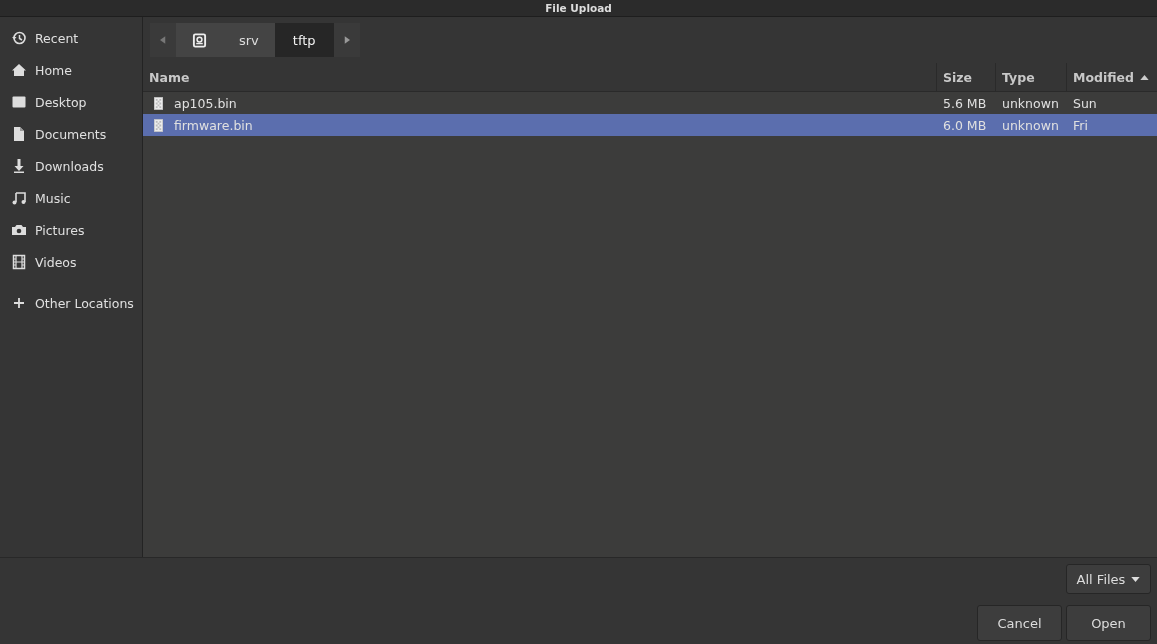  Describe the element at coordinates (71, 102) in the screenshot. I see `sidebar-item: Desktop` at that location.